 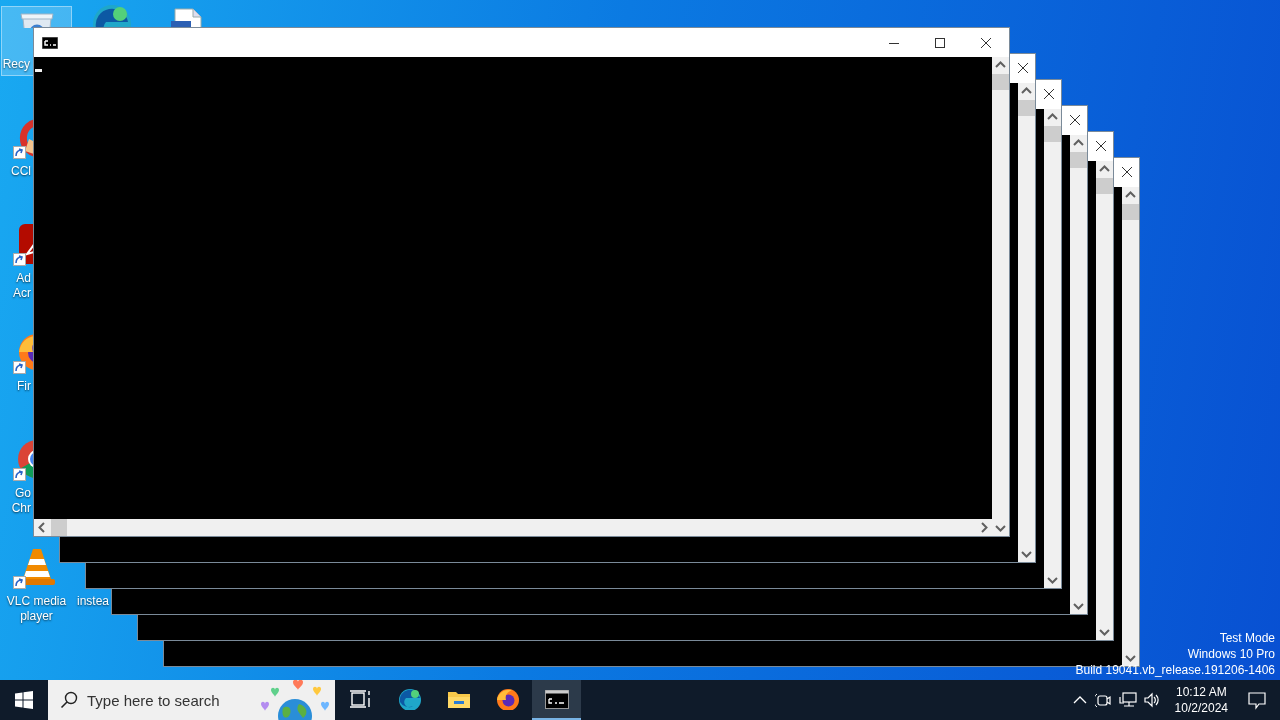 I want to click on windows-logo-icon, so click(x=24, y=700).